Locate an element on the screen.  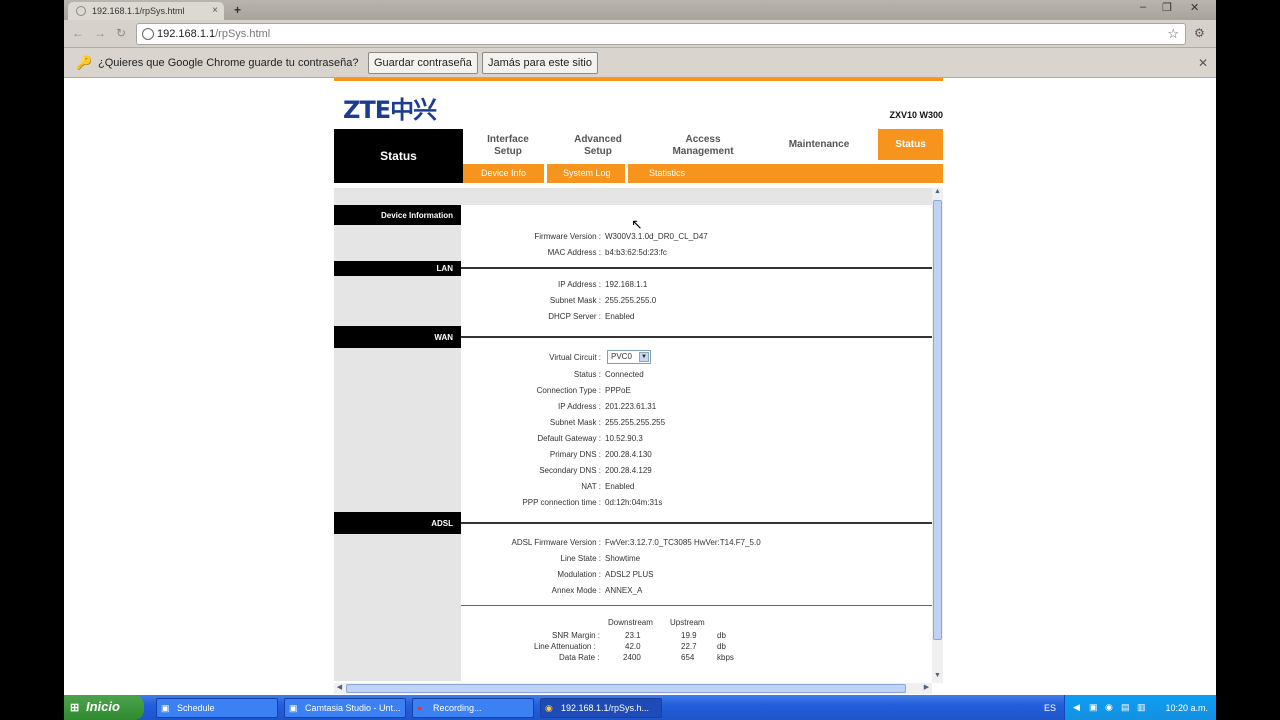
tray-app-icon: ▤ is located at coordinates (1125, 707).